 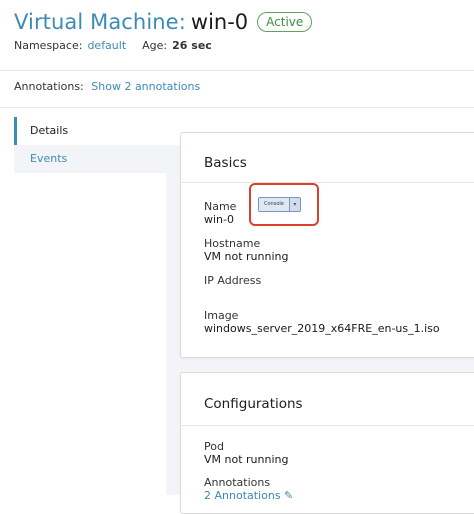 I want to click on tab-events: Events, so click(x=90, y=159).